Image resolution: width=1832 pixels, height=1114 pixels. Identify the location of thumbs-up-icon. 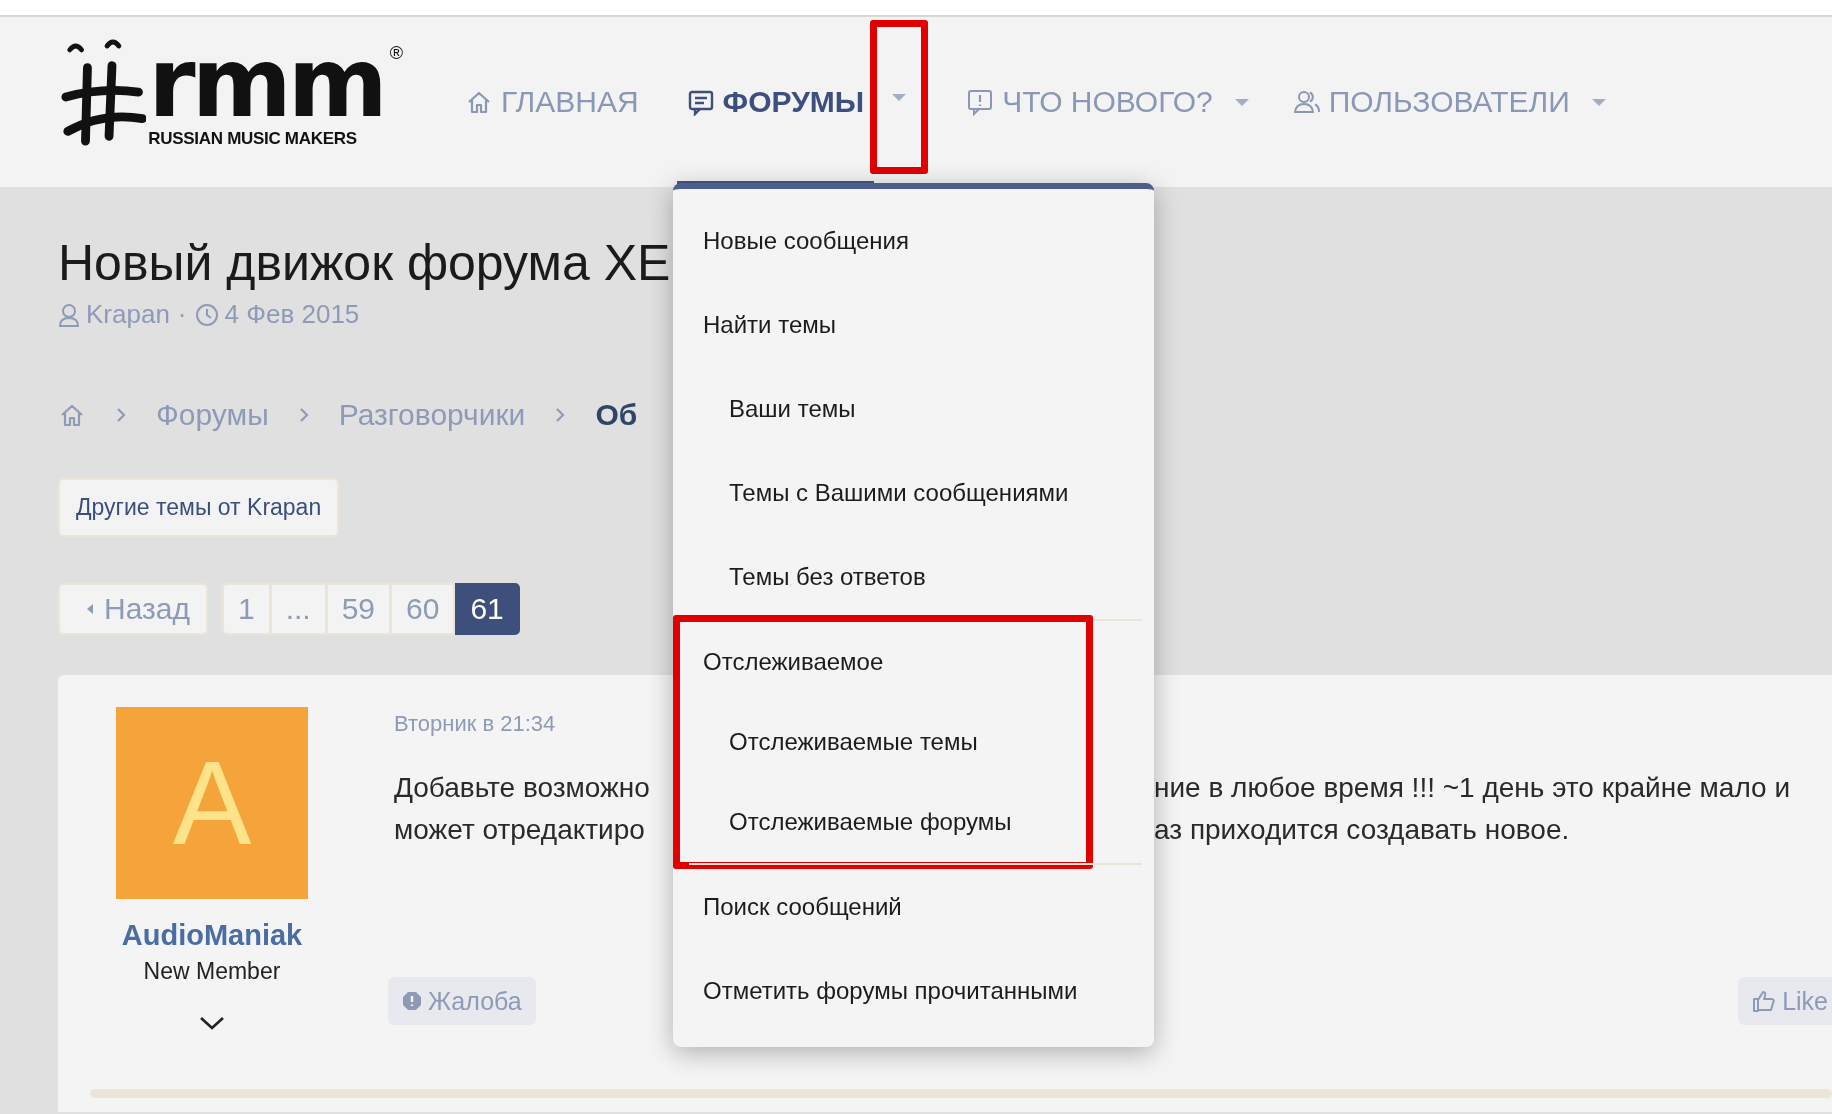
(1764, 1001).